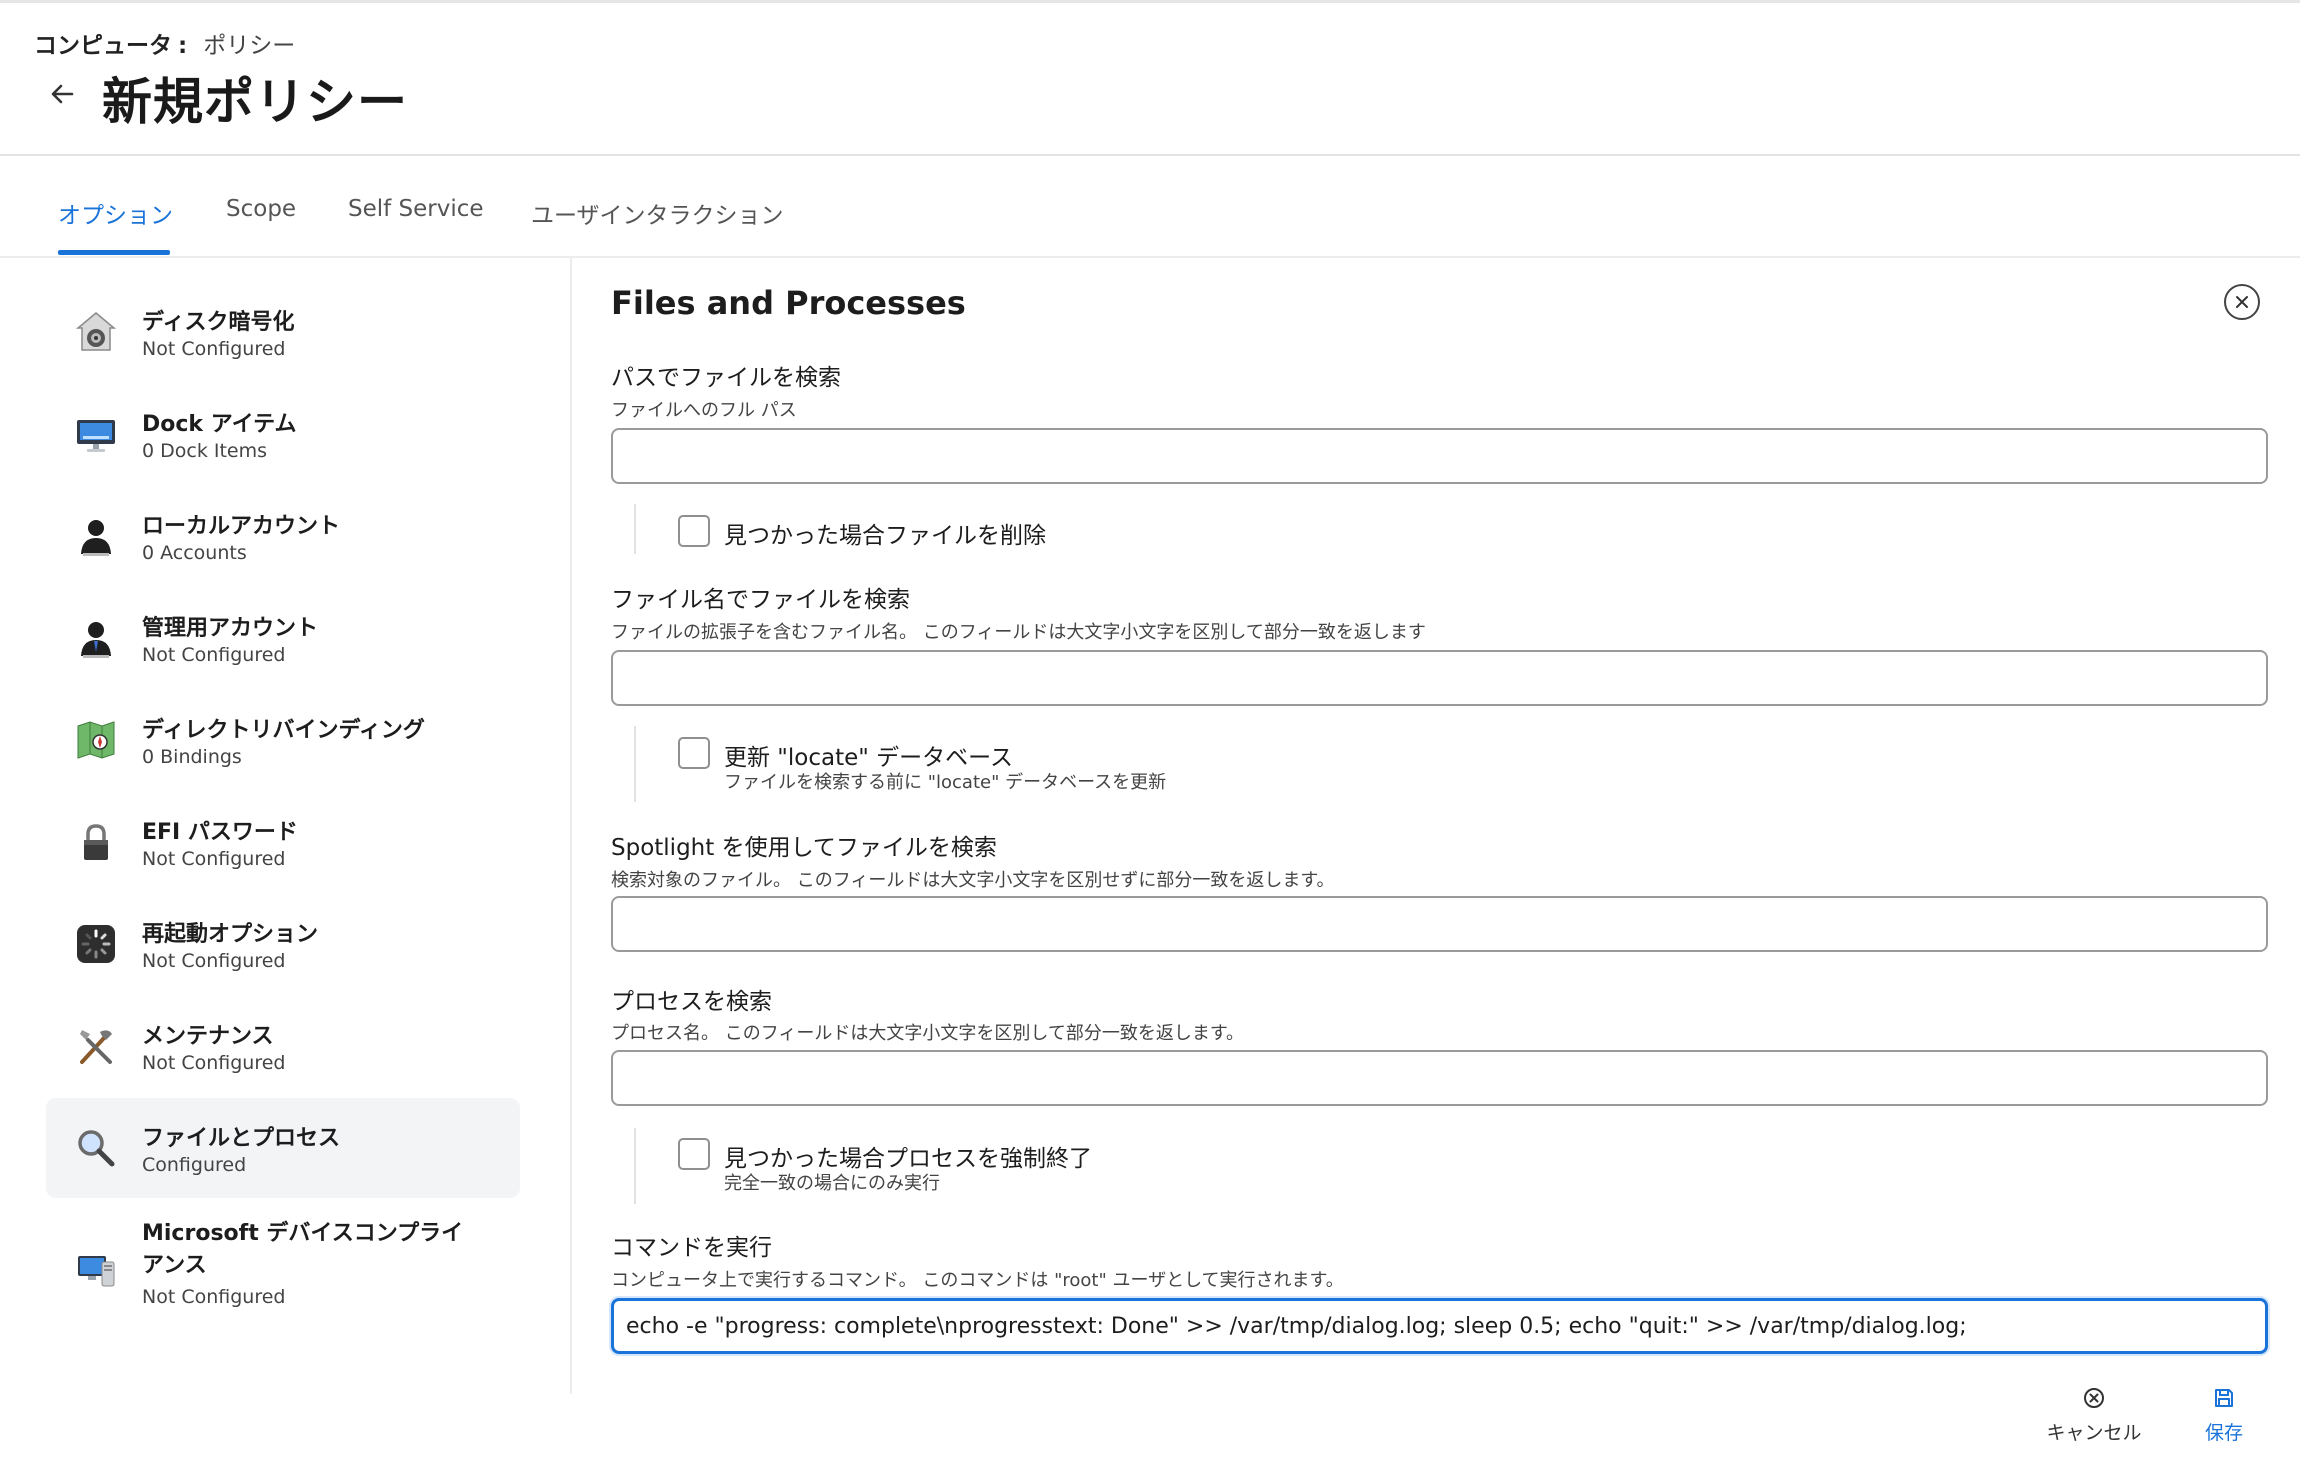 Image resolution: width=2300 pixels, height=1464 pixels. I want to click on run-command-label: コマンドを実行, so click(691, 1248).